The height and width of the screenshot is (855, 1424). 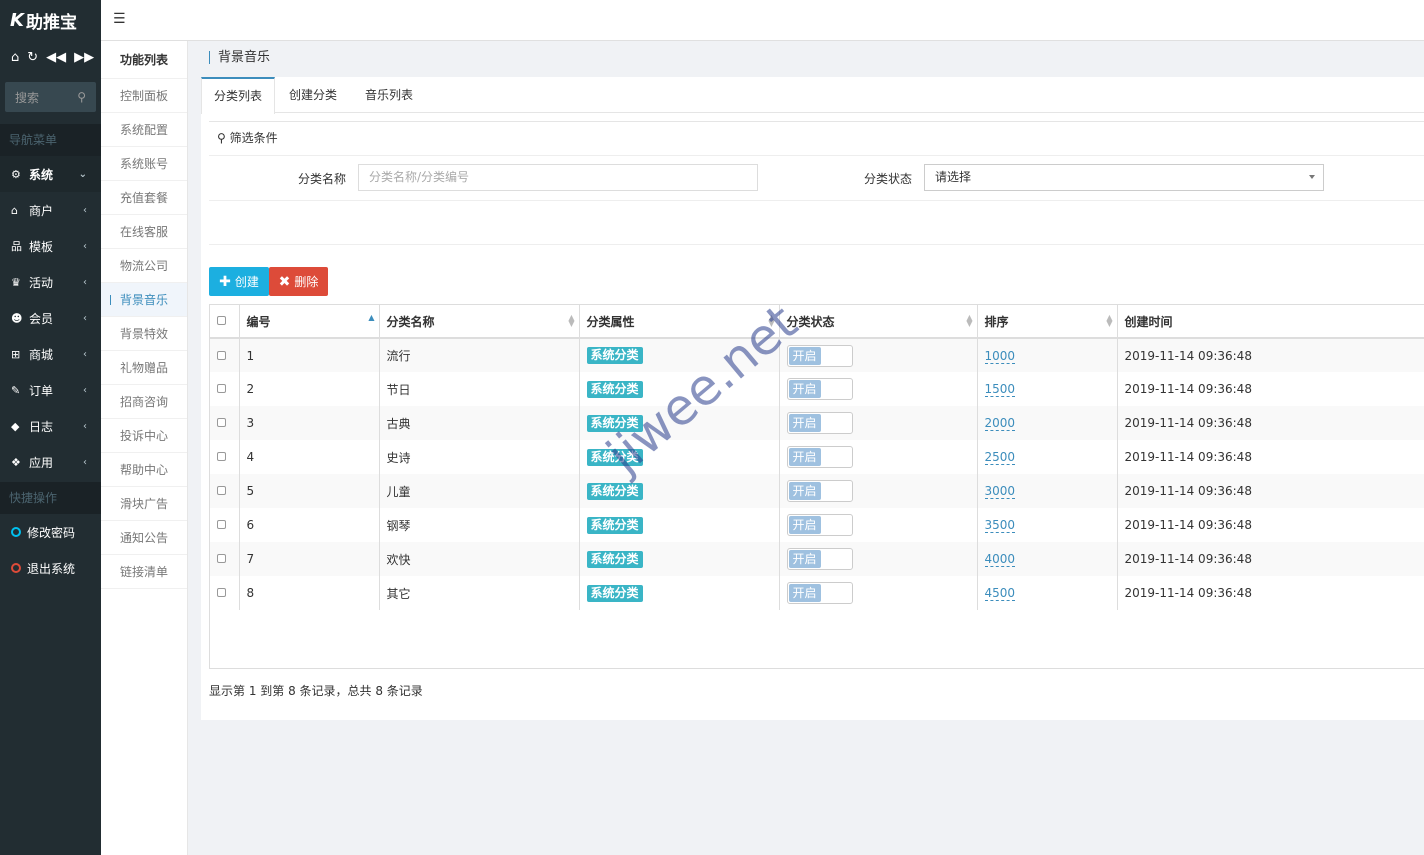 What do you see at coordinates (50, 318) in the screenshot?
I see `sidebar-item-4: ☻ 会员 ‹` at bounding box center [50, 318].